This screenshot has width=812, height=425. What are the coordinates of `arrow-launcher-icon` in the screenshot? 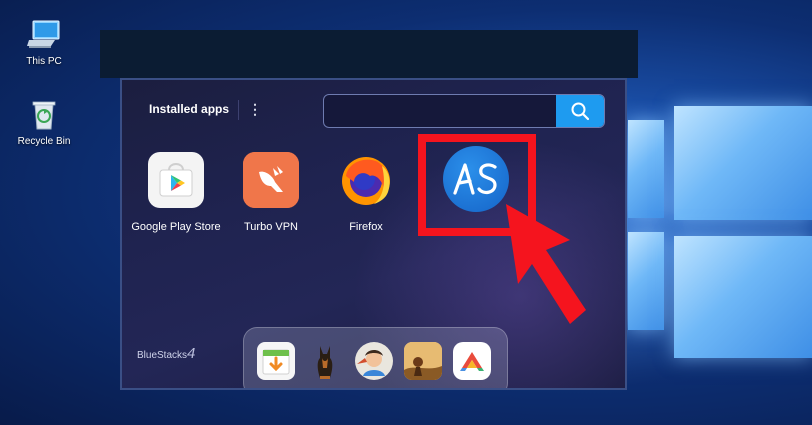 It's located at (472, 361).